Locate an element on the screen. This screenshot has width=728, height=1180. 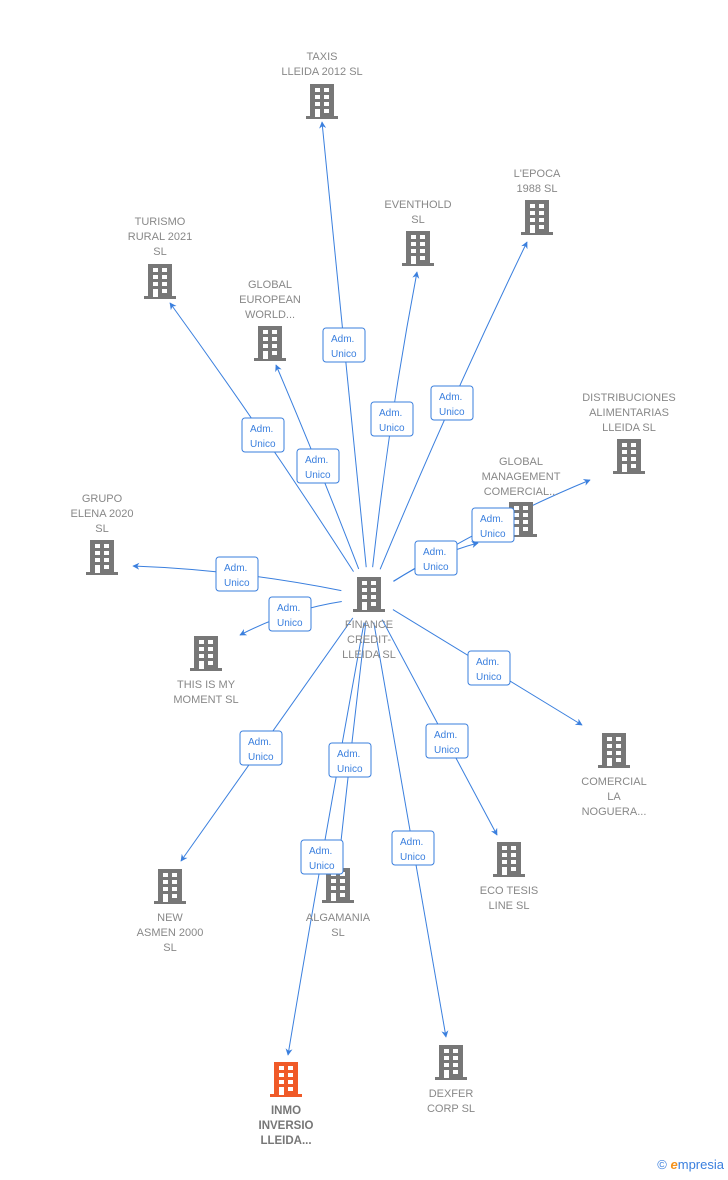
node-label-line: LINE SL is located at coordinates (509, 906).